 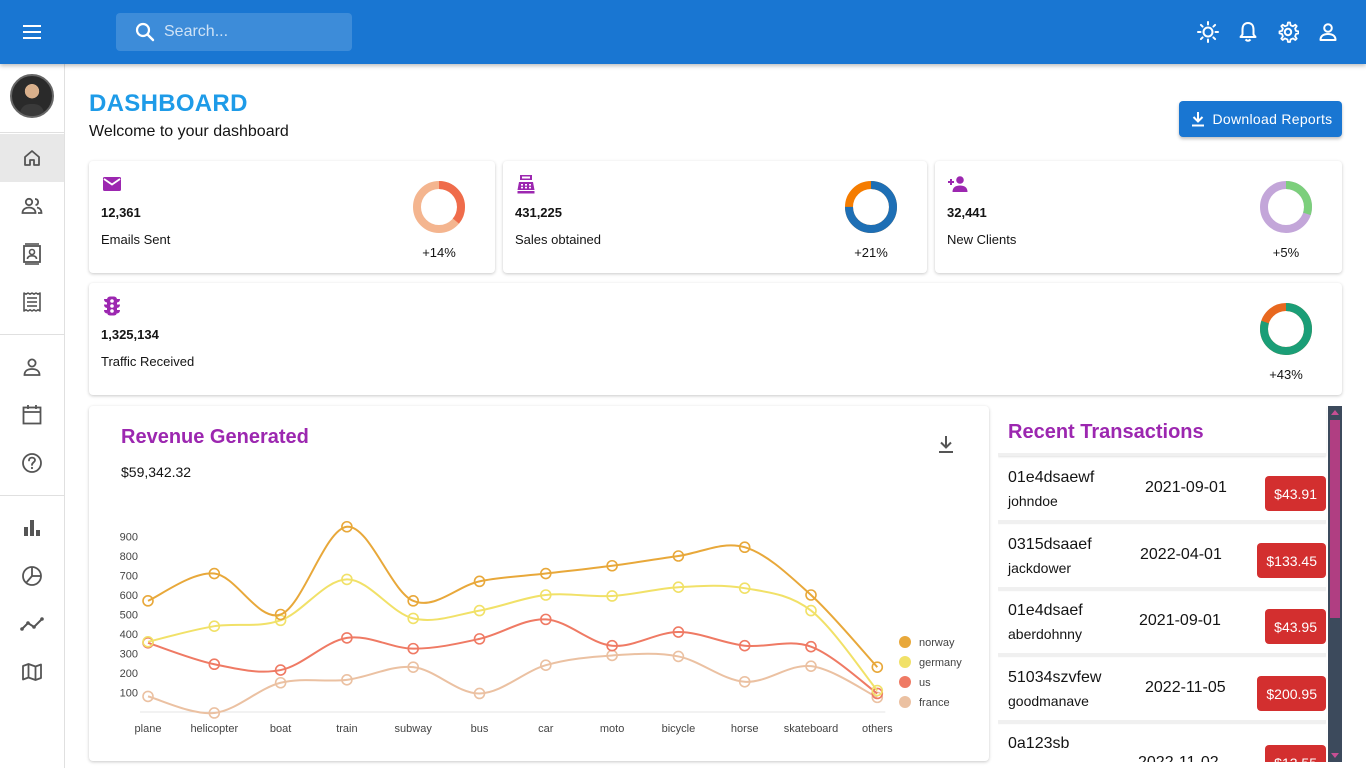 What do you see at coordinates (715, 217) in the screenshot?
I see `stat-card-sales: 431,225 Sales obtained +21%` at bounding box center [715, 217].